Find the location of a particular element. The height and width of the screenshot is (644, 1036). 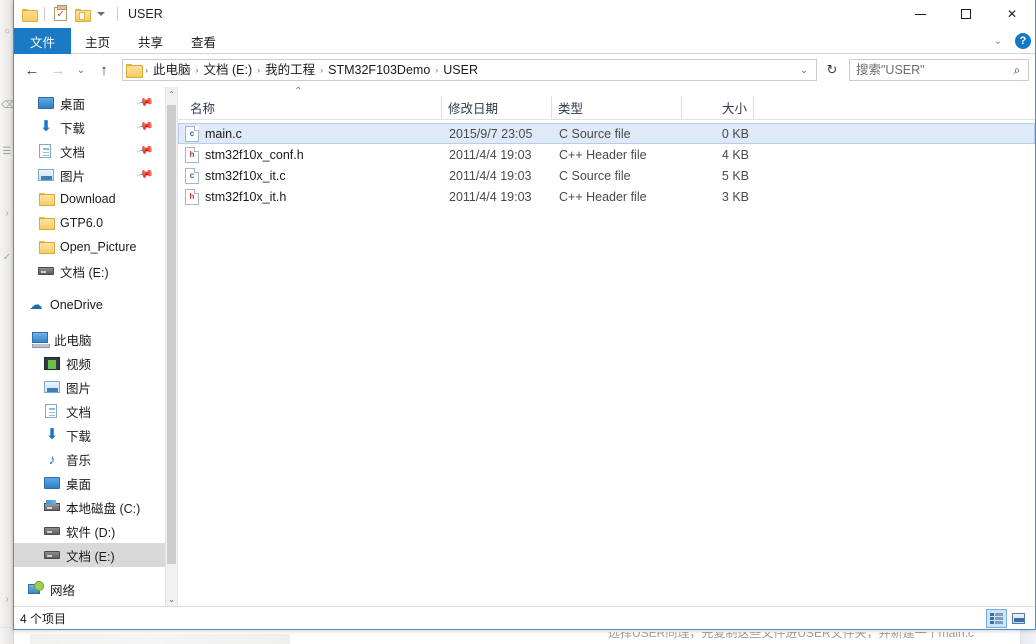

large-icons-view-button is located at coordinates (1018, 618).